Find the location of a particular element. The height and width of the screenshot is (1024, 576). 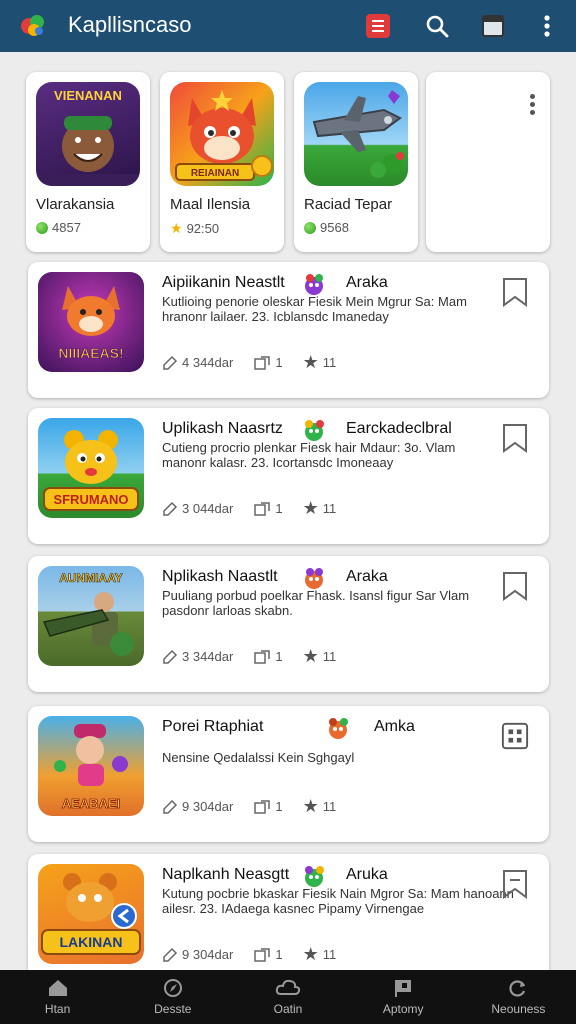

item-tag: Aruka is located at coordinates (367, 874).